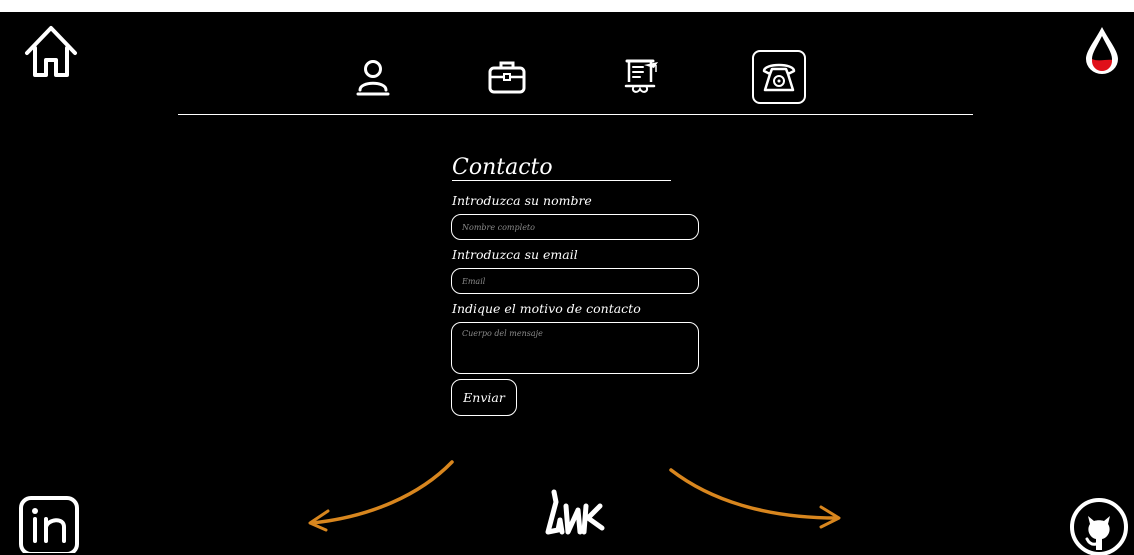  Describe the element at coordinates (522, 200) in the screenshot. I see `name-label: Introduzca su nombre` at that location.